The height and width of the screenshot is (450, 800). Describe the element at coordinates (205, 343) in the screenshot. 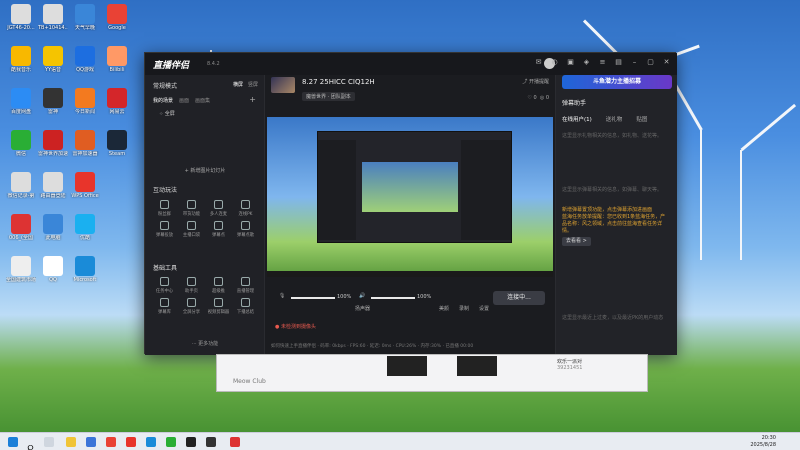

I see `more-functions-button: ··· 更多功能` at that location.